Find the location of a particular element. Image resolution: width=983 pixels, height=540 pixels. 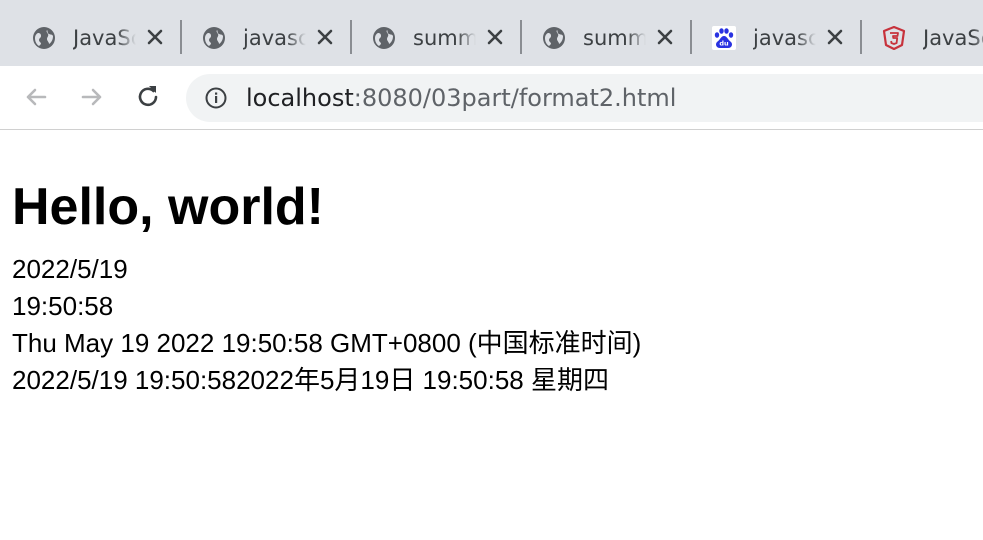

back-arrow-icon is located at coordinates (36, 97).